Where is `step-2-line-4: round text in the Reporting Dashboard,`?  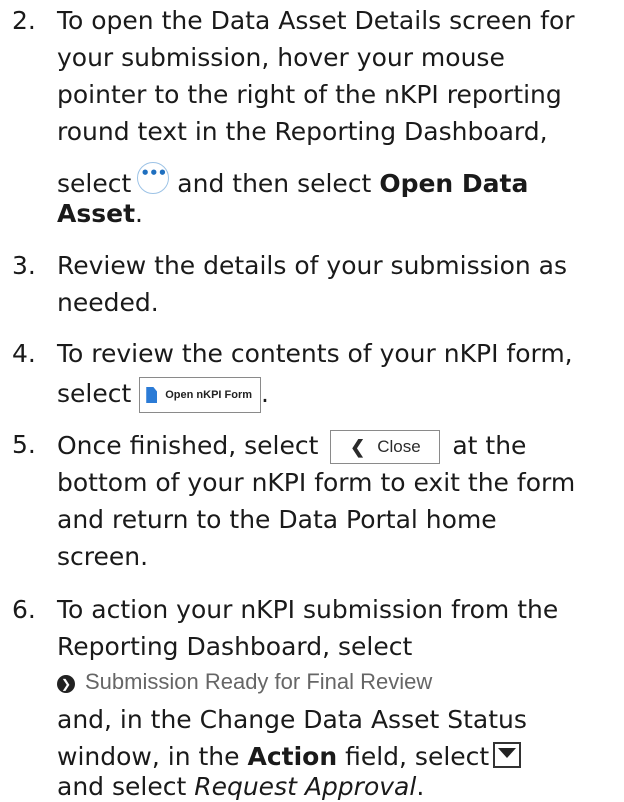 step-2-line-4: round text in the Reporting Dashboard, is located at coordinates (302, 131).